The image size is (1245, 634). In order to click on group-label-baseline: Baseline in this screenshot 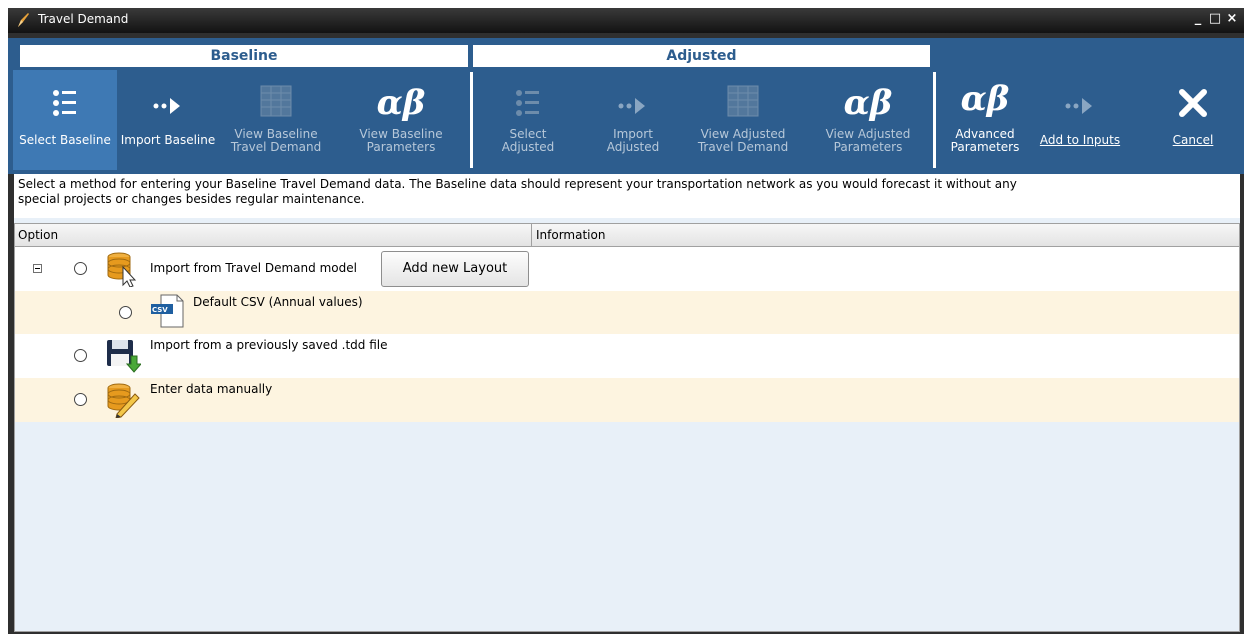, I will do `click(244, 56)`.